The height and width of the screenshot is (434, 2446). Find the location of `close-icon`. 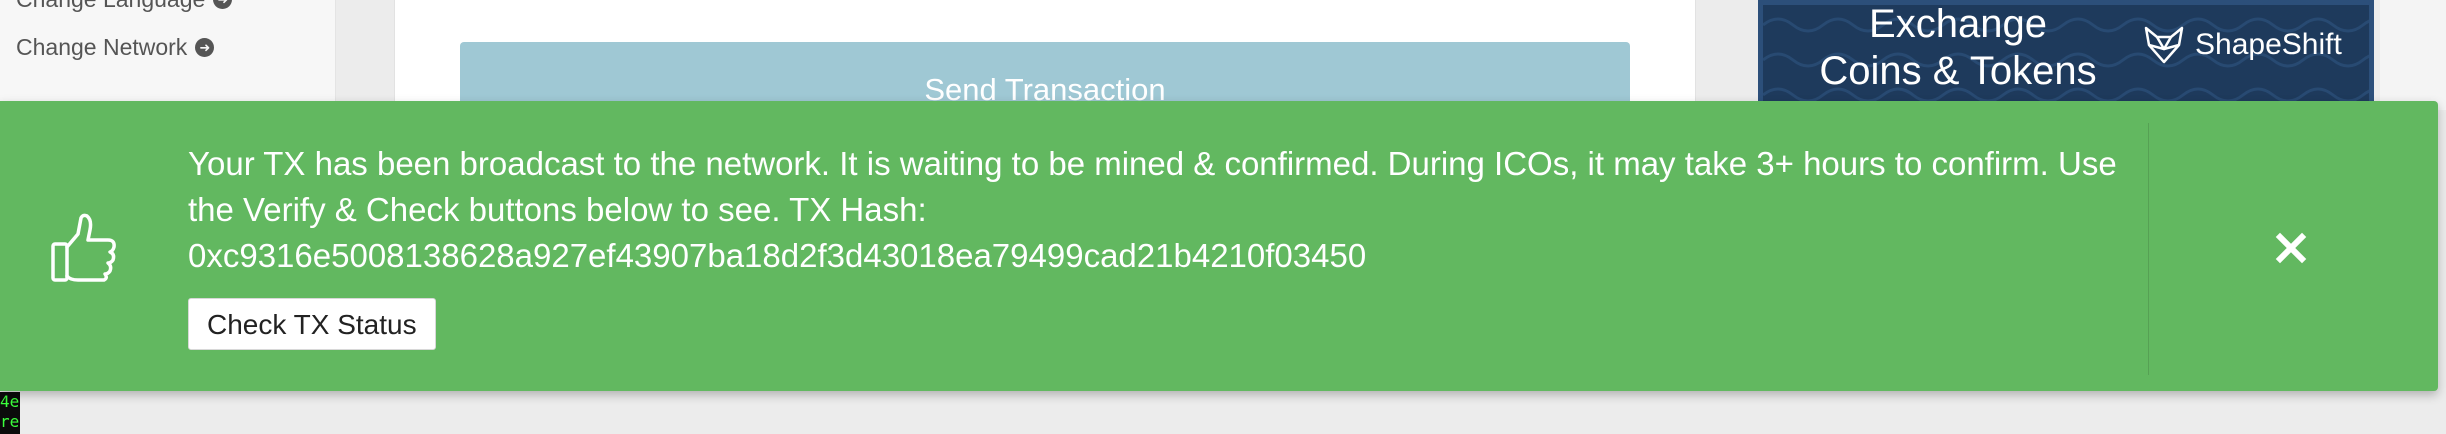

close-icon is located at coordinates (2291, 248).